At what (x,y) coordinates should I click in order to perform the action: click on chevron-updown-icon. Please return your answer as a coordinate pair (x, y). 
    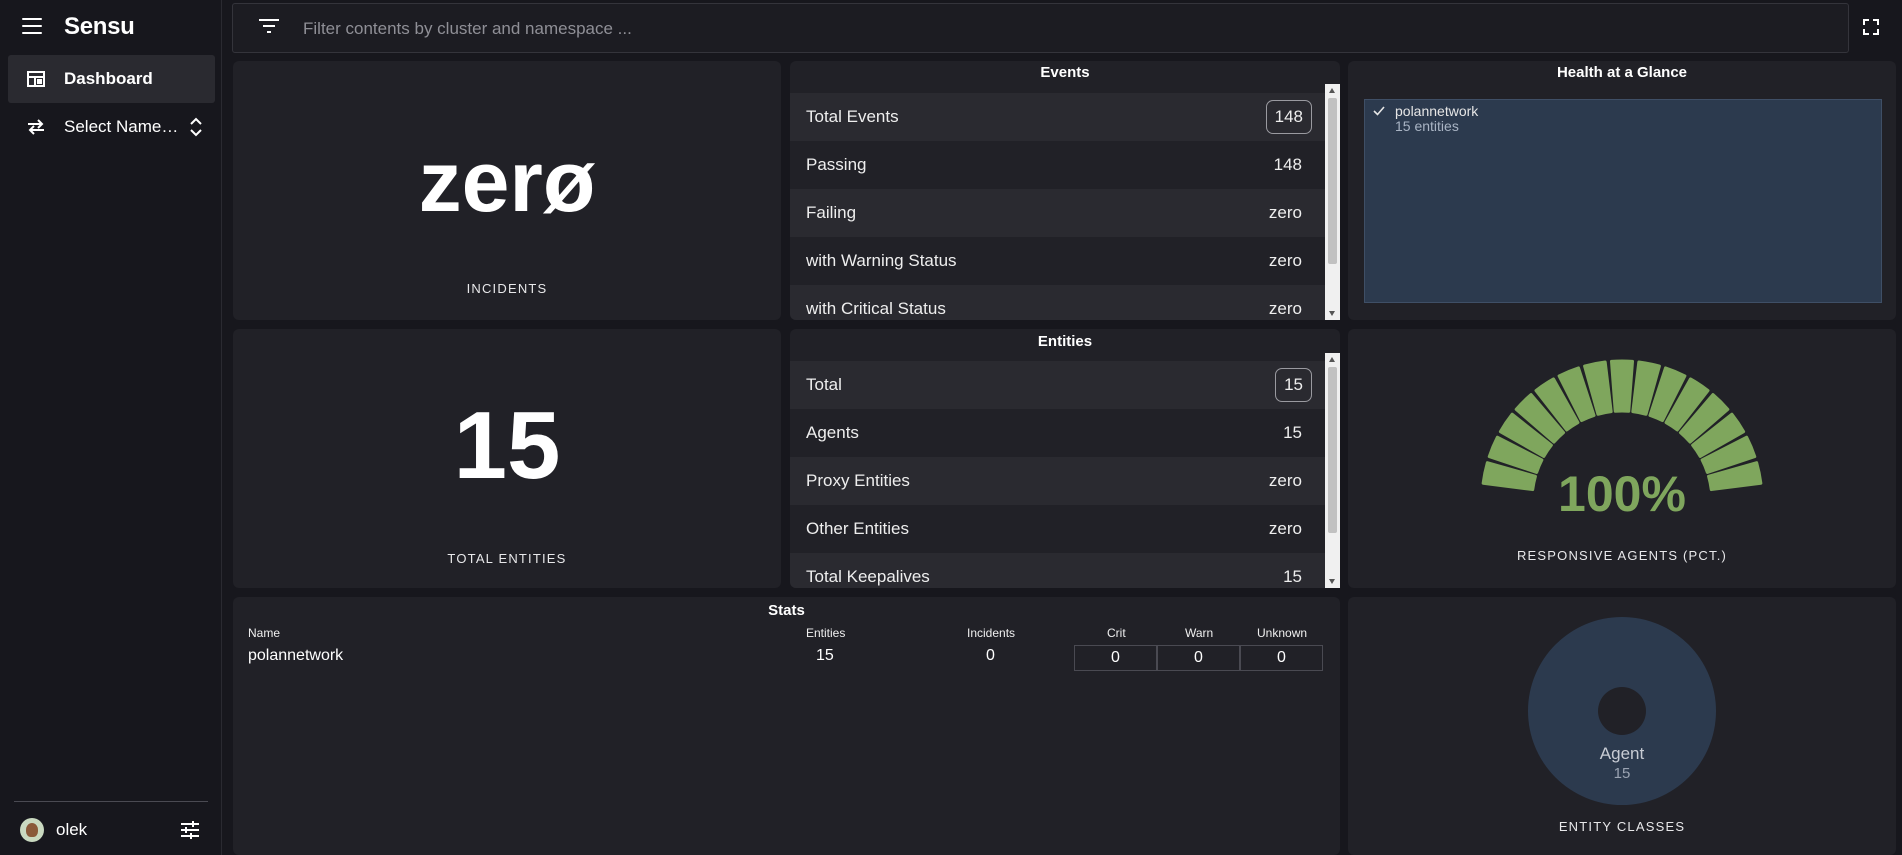
    Looking at the image, I should click on (196, 129).